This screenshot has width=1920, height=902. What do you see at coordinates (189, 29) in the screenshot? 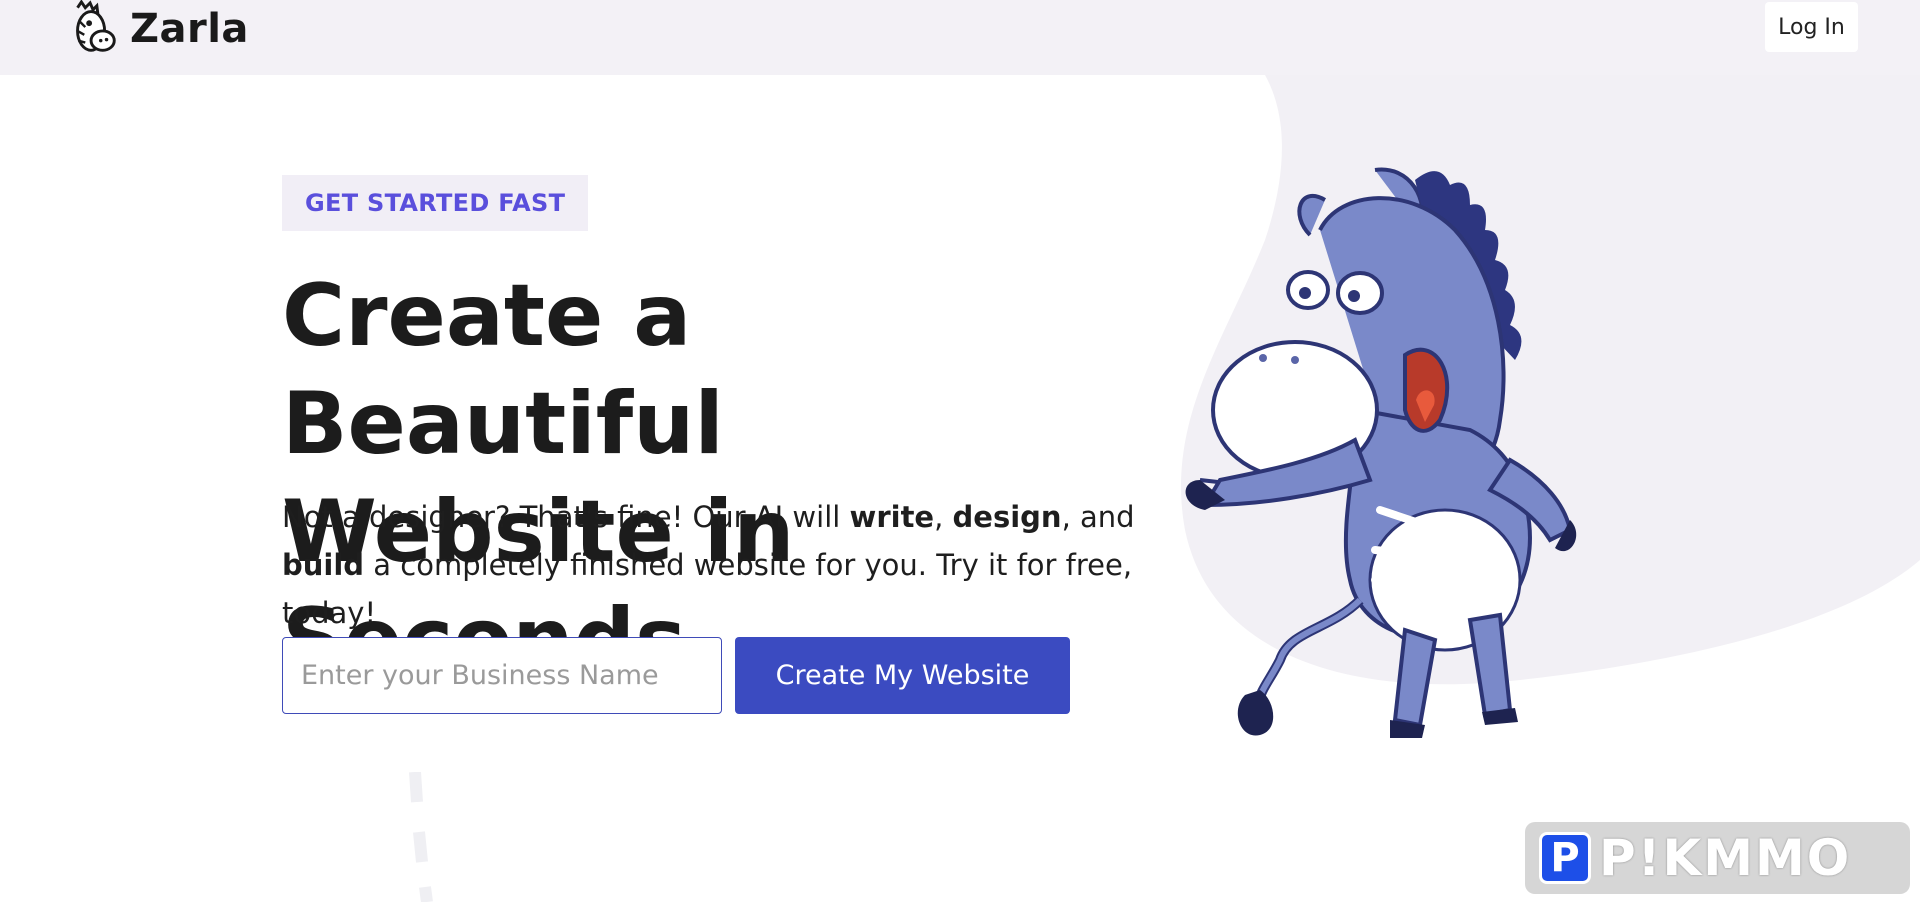
I see `brand-name: Zarla` at bounding box center [189, 29].